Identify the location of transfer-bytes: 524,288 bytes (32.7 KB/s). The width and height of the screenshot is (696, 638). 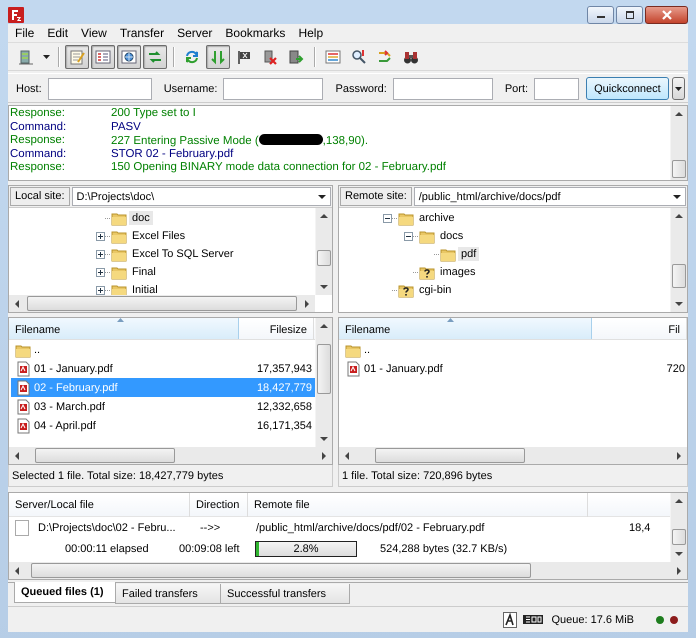
(444, 548).